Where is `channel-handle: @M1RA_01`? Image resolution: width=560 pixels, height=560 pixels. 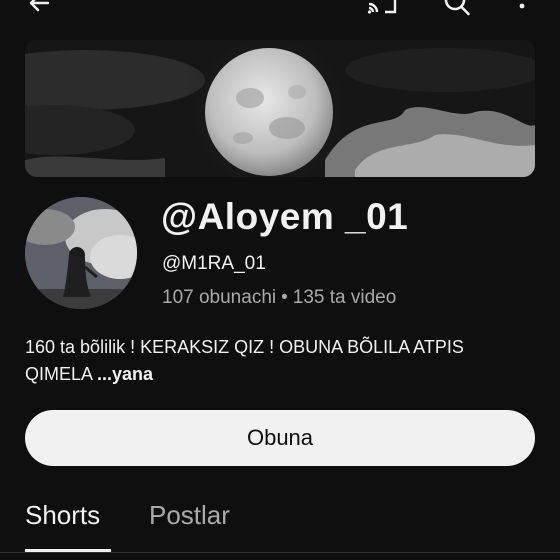 channel-handle: @M1RA_01 is located at coordinates (214, 263).